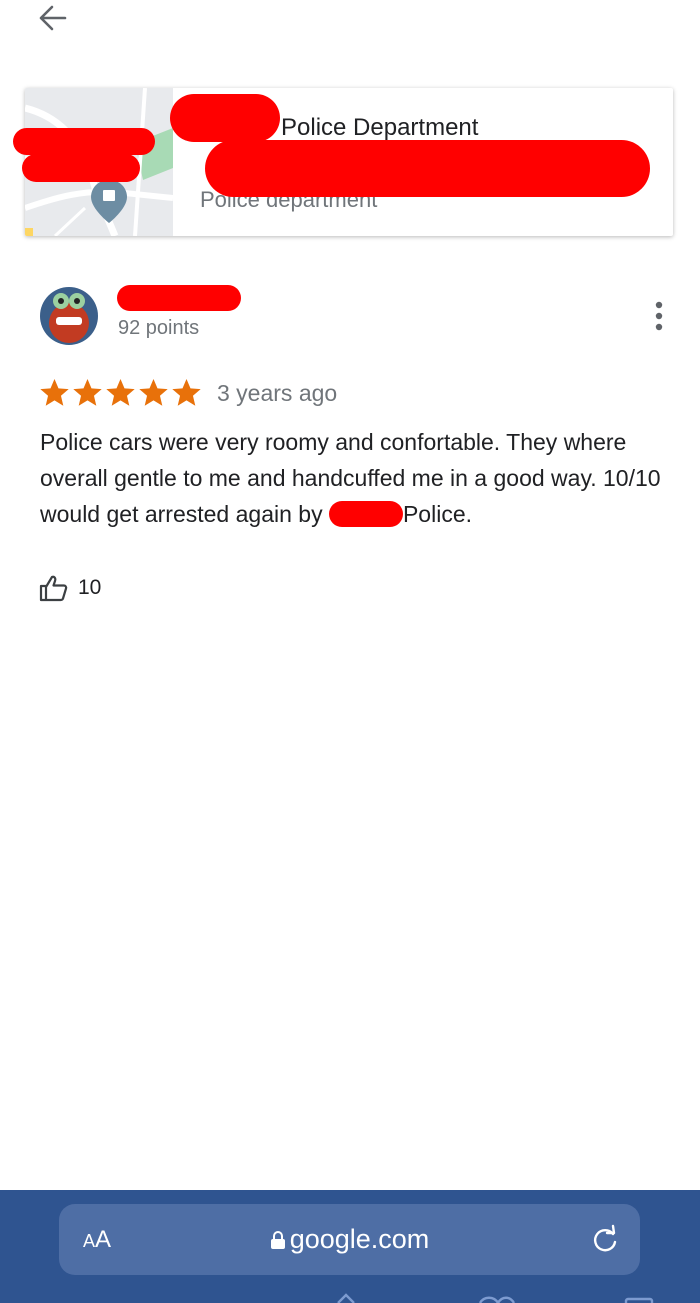  I want to click on browser-toolbar: AA google.com, so click(350, 1246).